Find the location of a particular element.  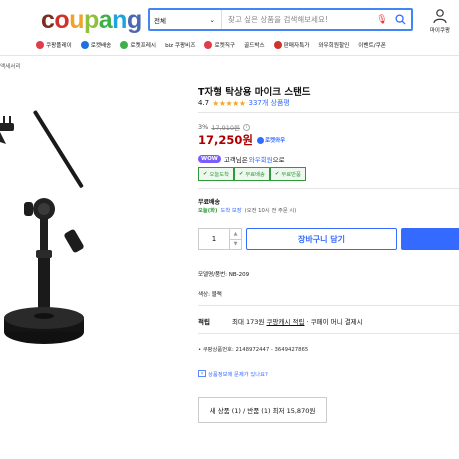

quantity-decrease-button: ▼ is located at coordinates (235, 244).